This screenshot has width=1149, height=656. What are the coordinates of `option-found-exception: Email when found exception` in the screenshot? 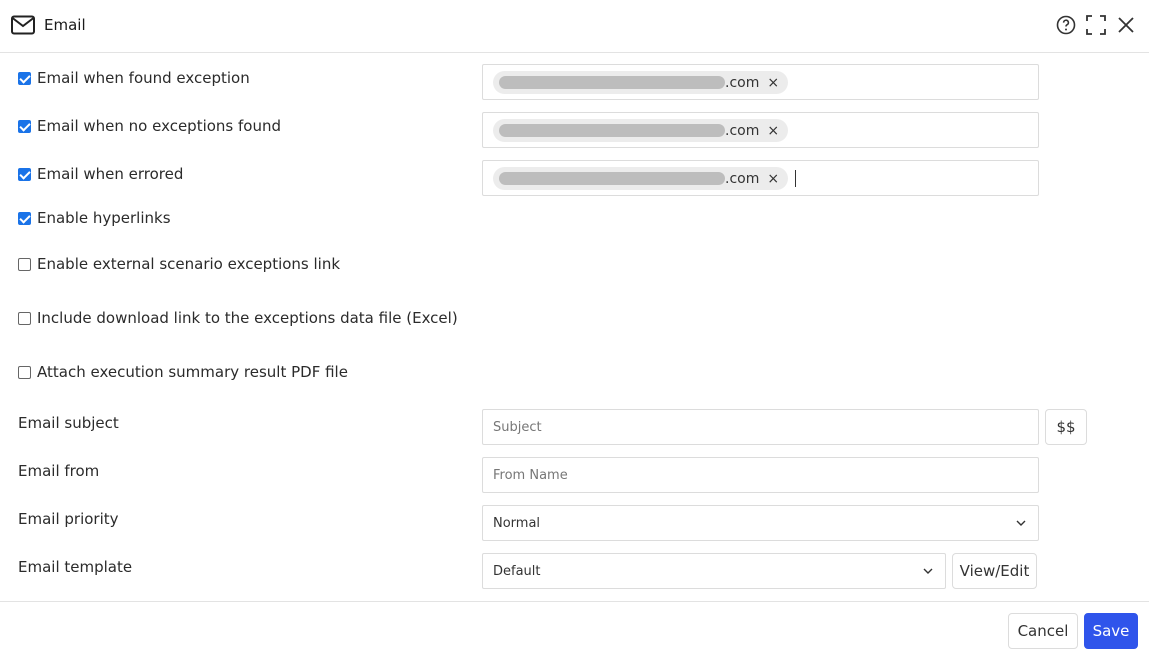 It's located at (134, 78).